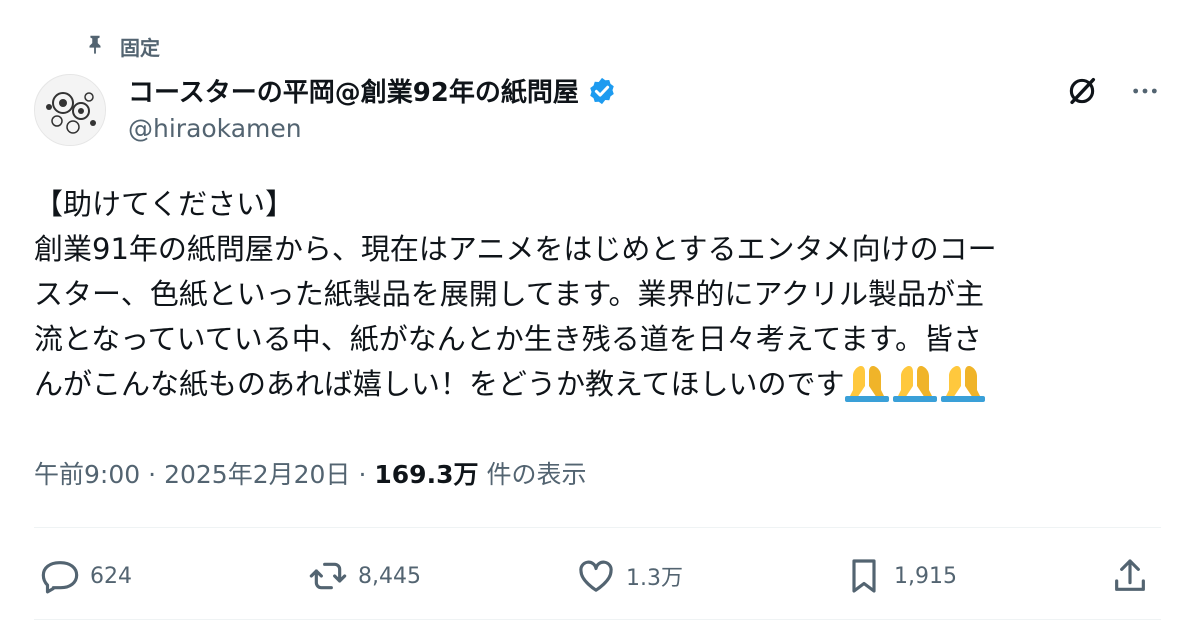  Describe the element at coordinates (515, 249) in the screenshot. I see `post-line: 創業91年の紙問屋から、現在はアニメをはじめとするエンタメ向けのコー` at that location.